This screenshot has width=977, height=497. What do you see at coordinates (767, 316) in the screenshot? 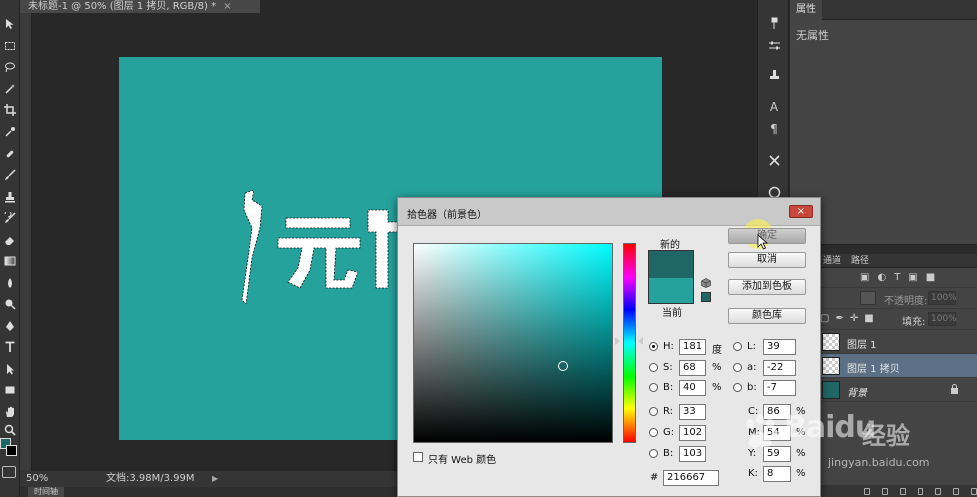
I see `color-libraries-button: 颜色库` at bounding box center [767, 316].